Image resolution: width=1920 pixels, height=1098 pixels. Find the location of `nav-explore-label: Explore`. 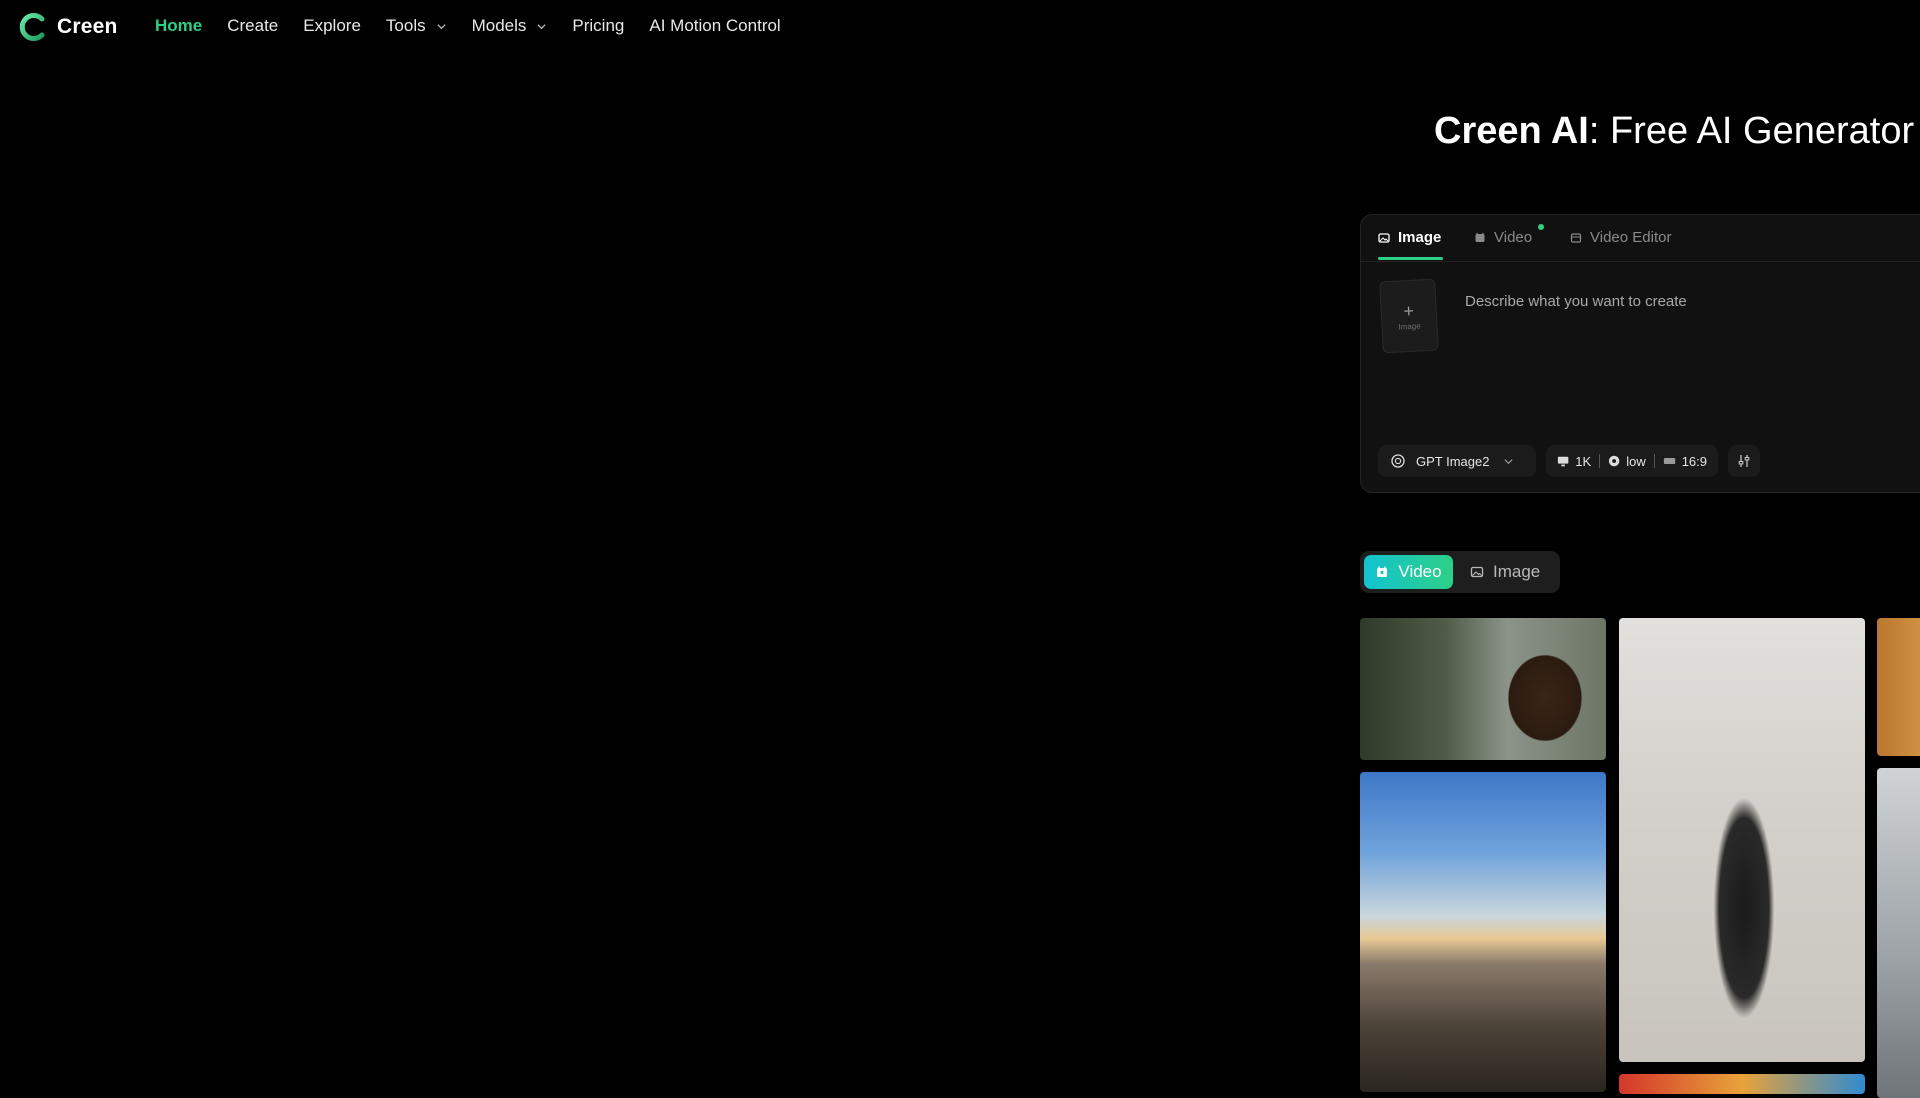

nav-explore-label: Explore is located at coordinates (332, 25).